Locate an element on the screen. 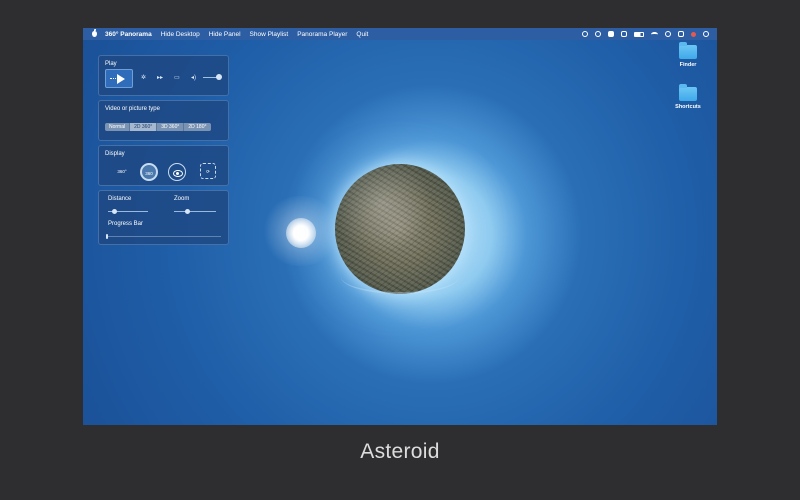 The image size is (800, 500). volume-icon: ◂) is located at coordinates (193, 78).